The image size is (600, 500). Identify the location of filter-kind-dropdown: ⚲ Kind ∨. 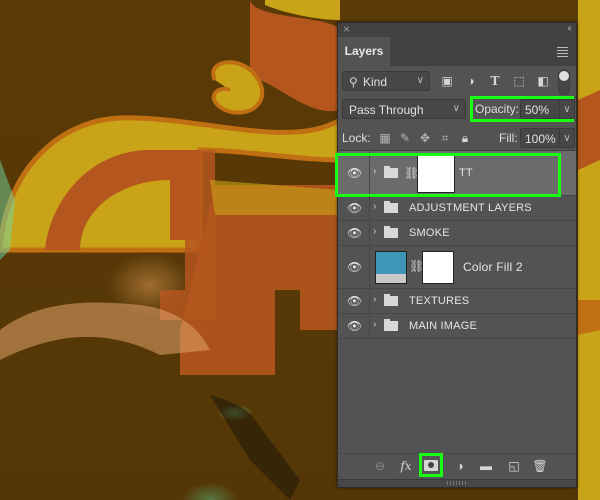
(386, 81).